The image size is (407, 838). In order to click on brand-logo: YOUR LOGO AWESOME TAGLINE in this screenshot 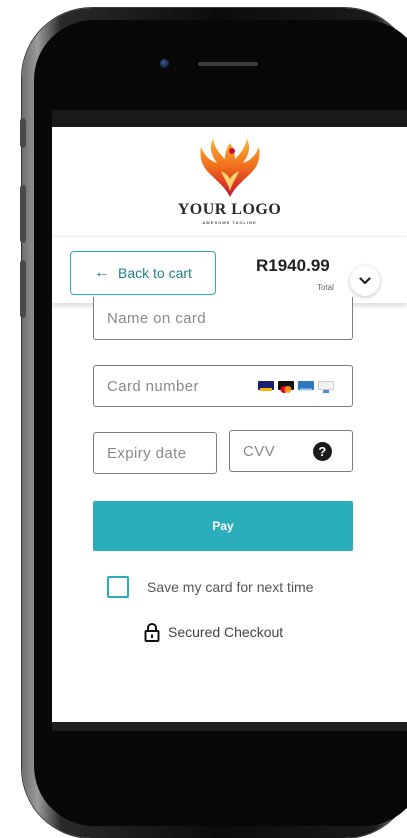, I will do `click(229, 181)`.